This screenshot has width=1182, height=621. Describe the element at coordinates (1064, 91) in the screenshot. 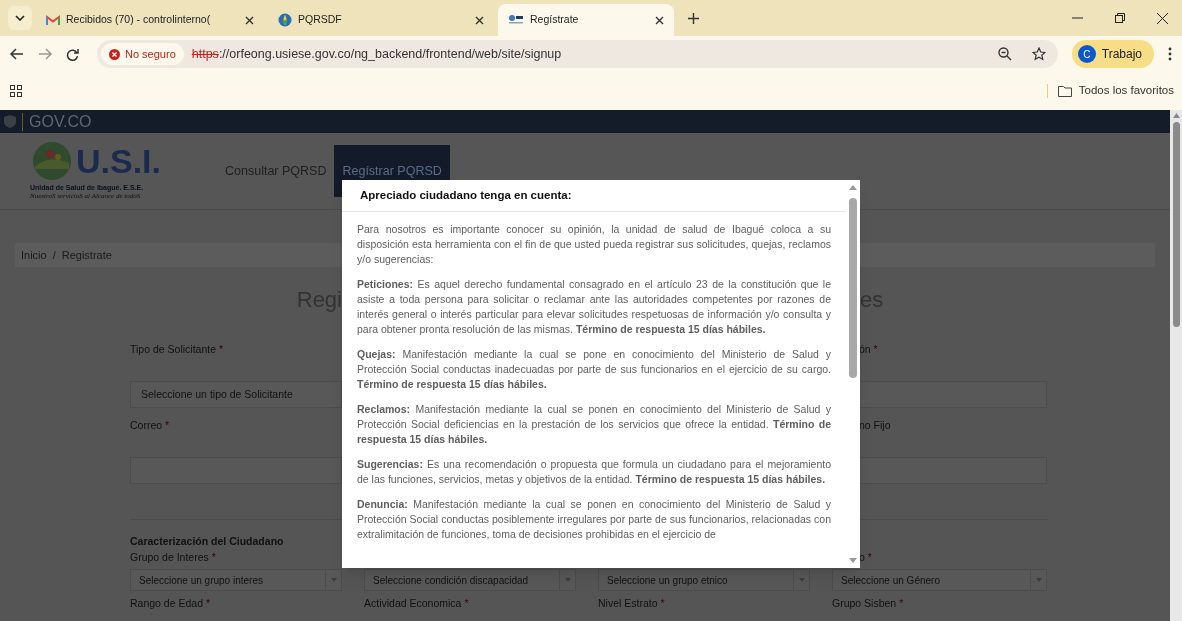

I see `folder-icon` at that location.